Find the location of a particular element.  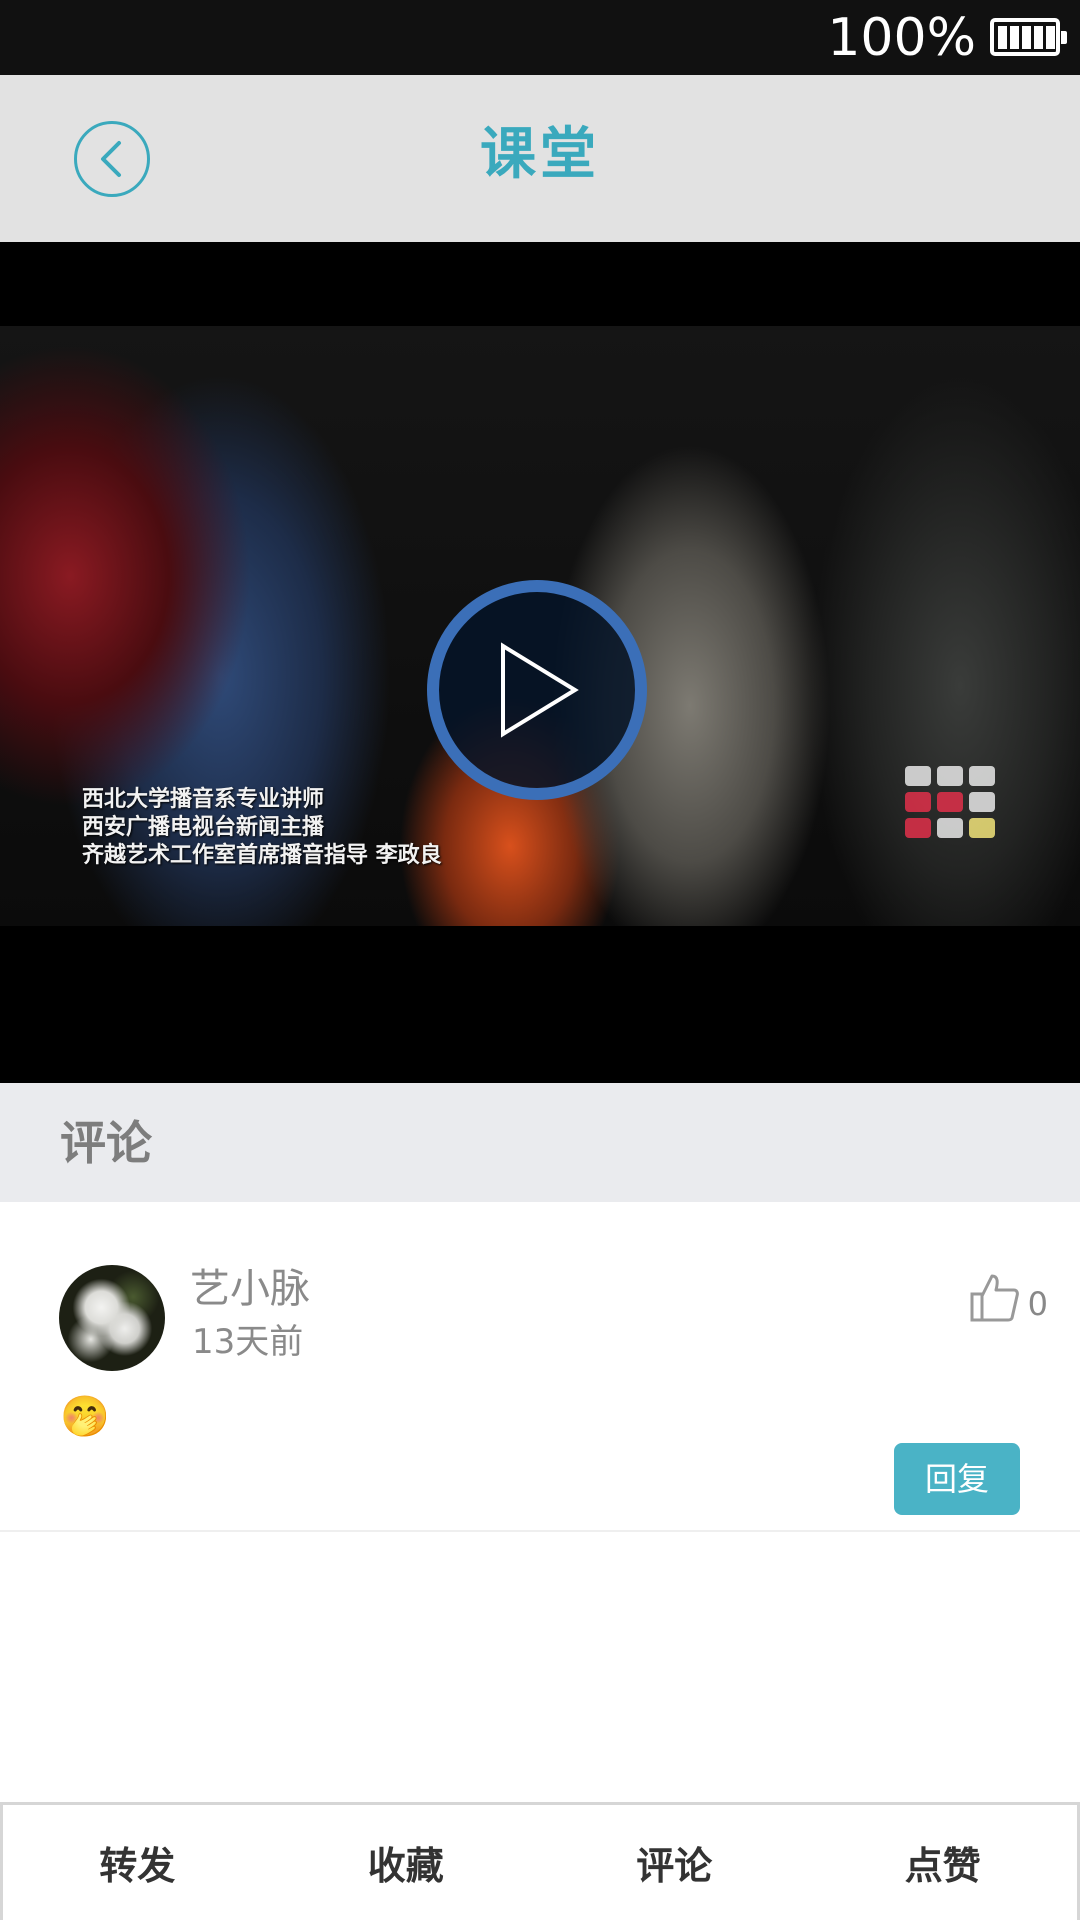

comment-button: 评论 is located at coordinates (674, 1862).